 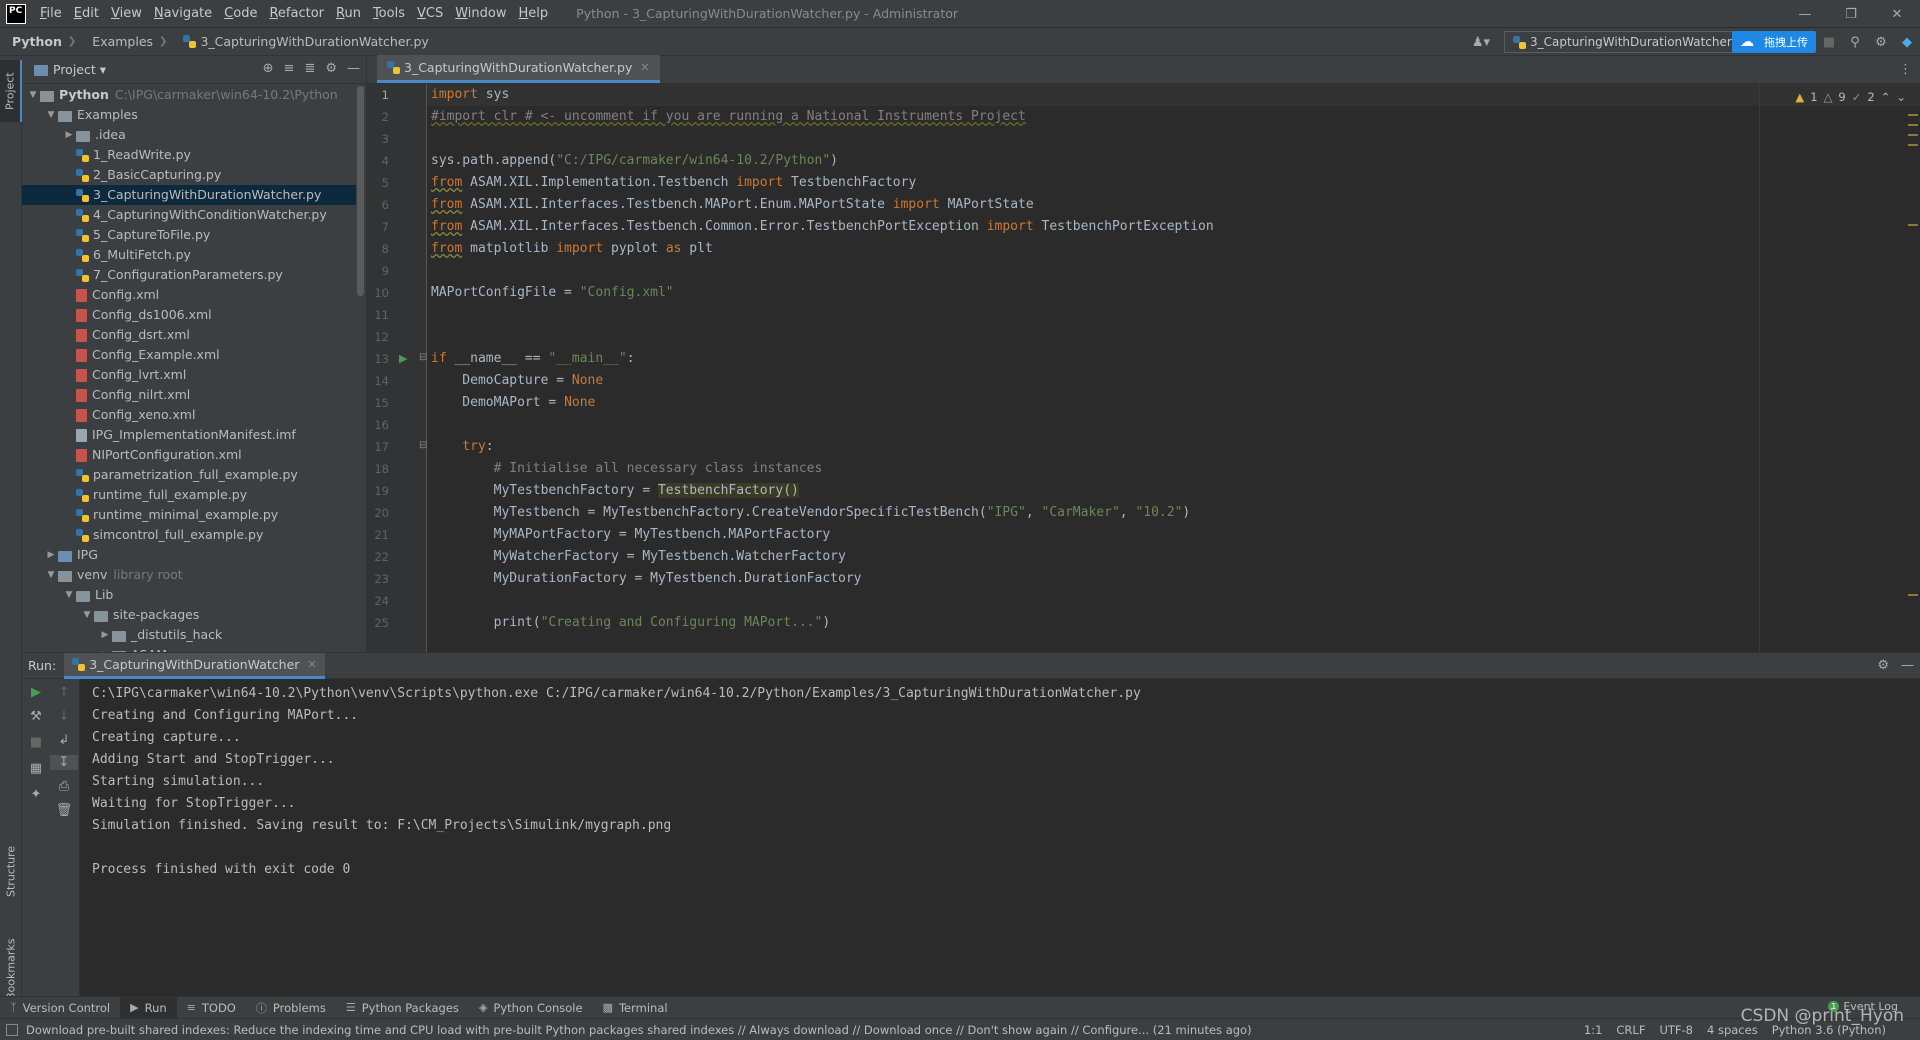 I want to click on tree-item: ▶1_ReadWrite.py, so click(x=189, y=155).